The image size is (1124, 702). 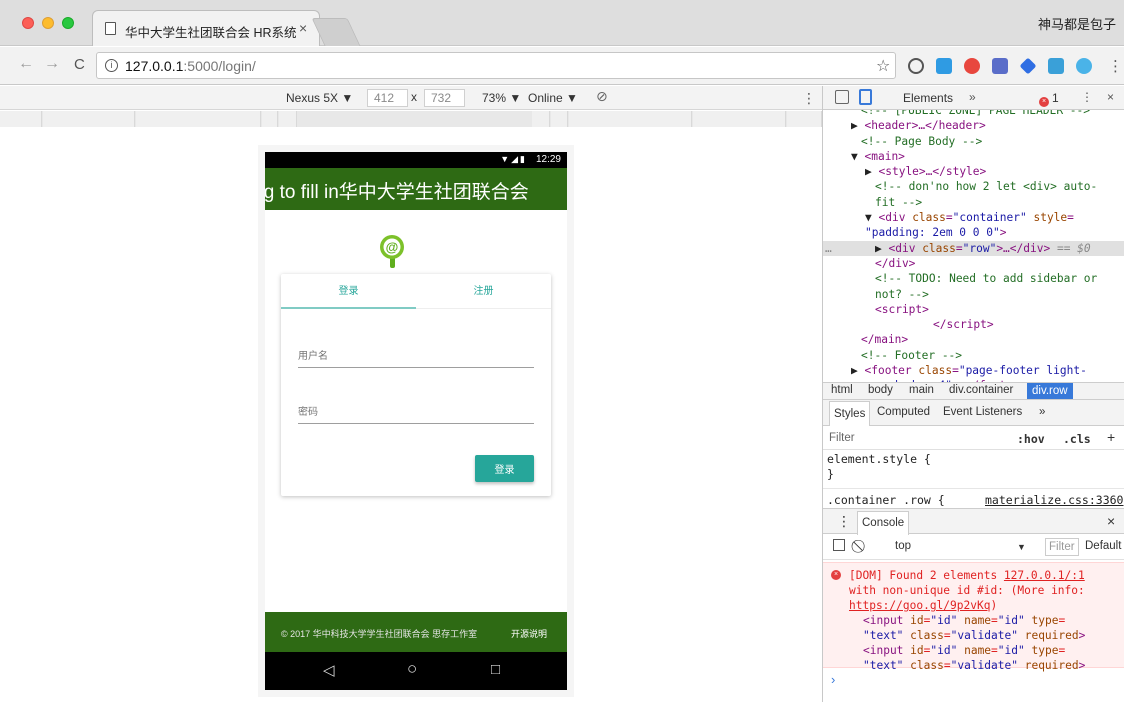 What do you see at coordinates (973, 114) in the screenshot?
I see `dom-node: <!-- [PUBLIC ZONE] PAGE HEADER -->` at bounding box center [973, 114].